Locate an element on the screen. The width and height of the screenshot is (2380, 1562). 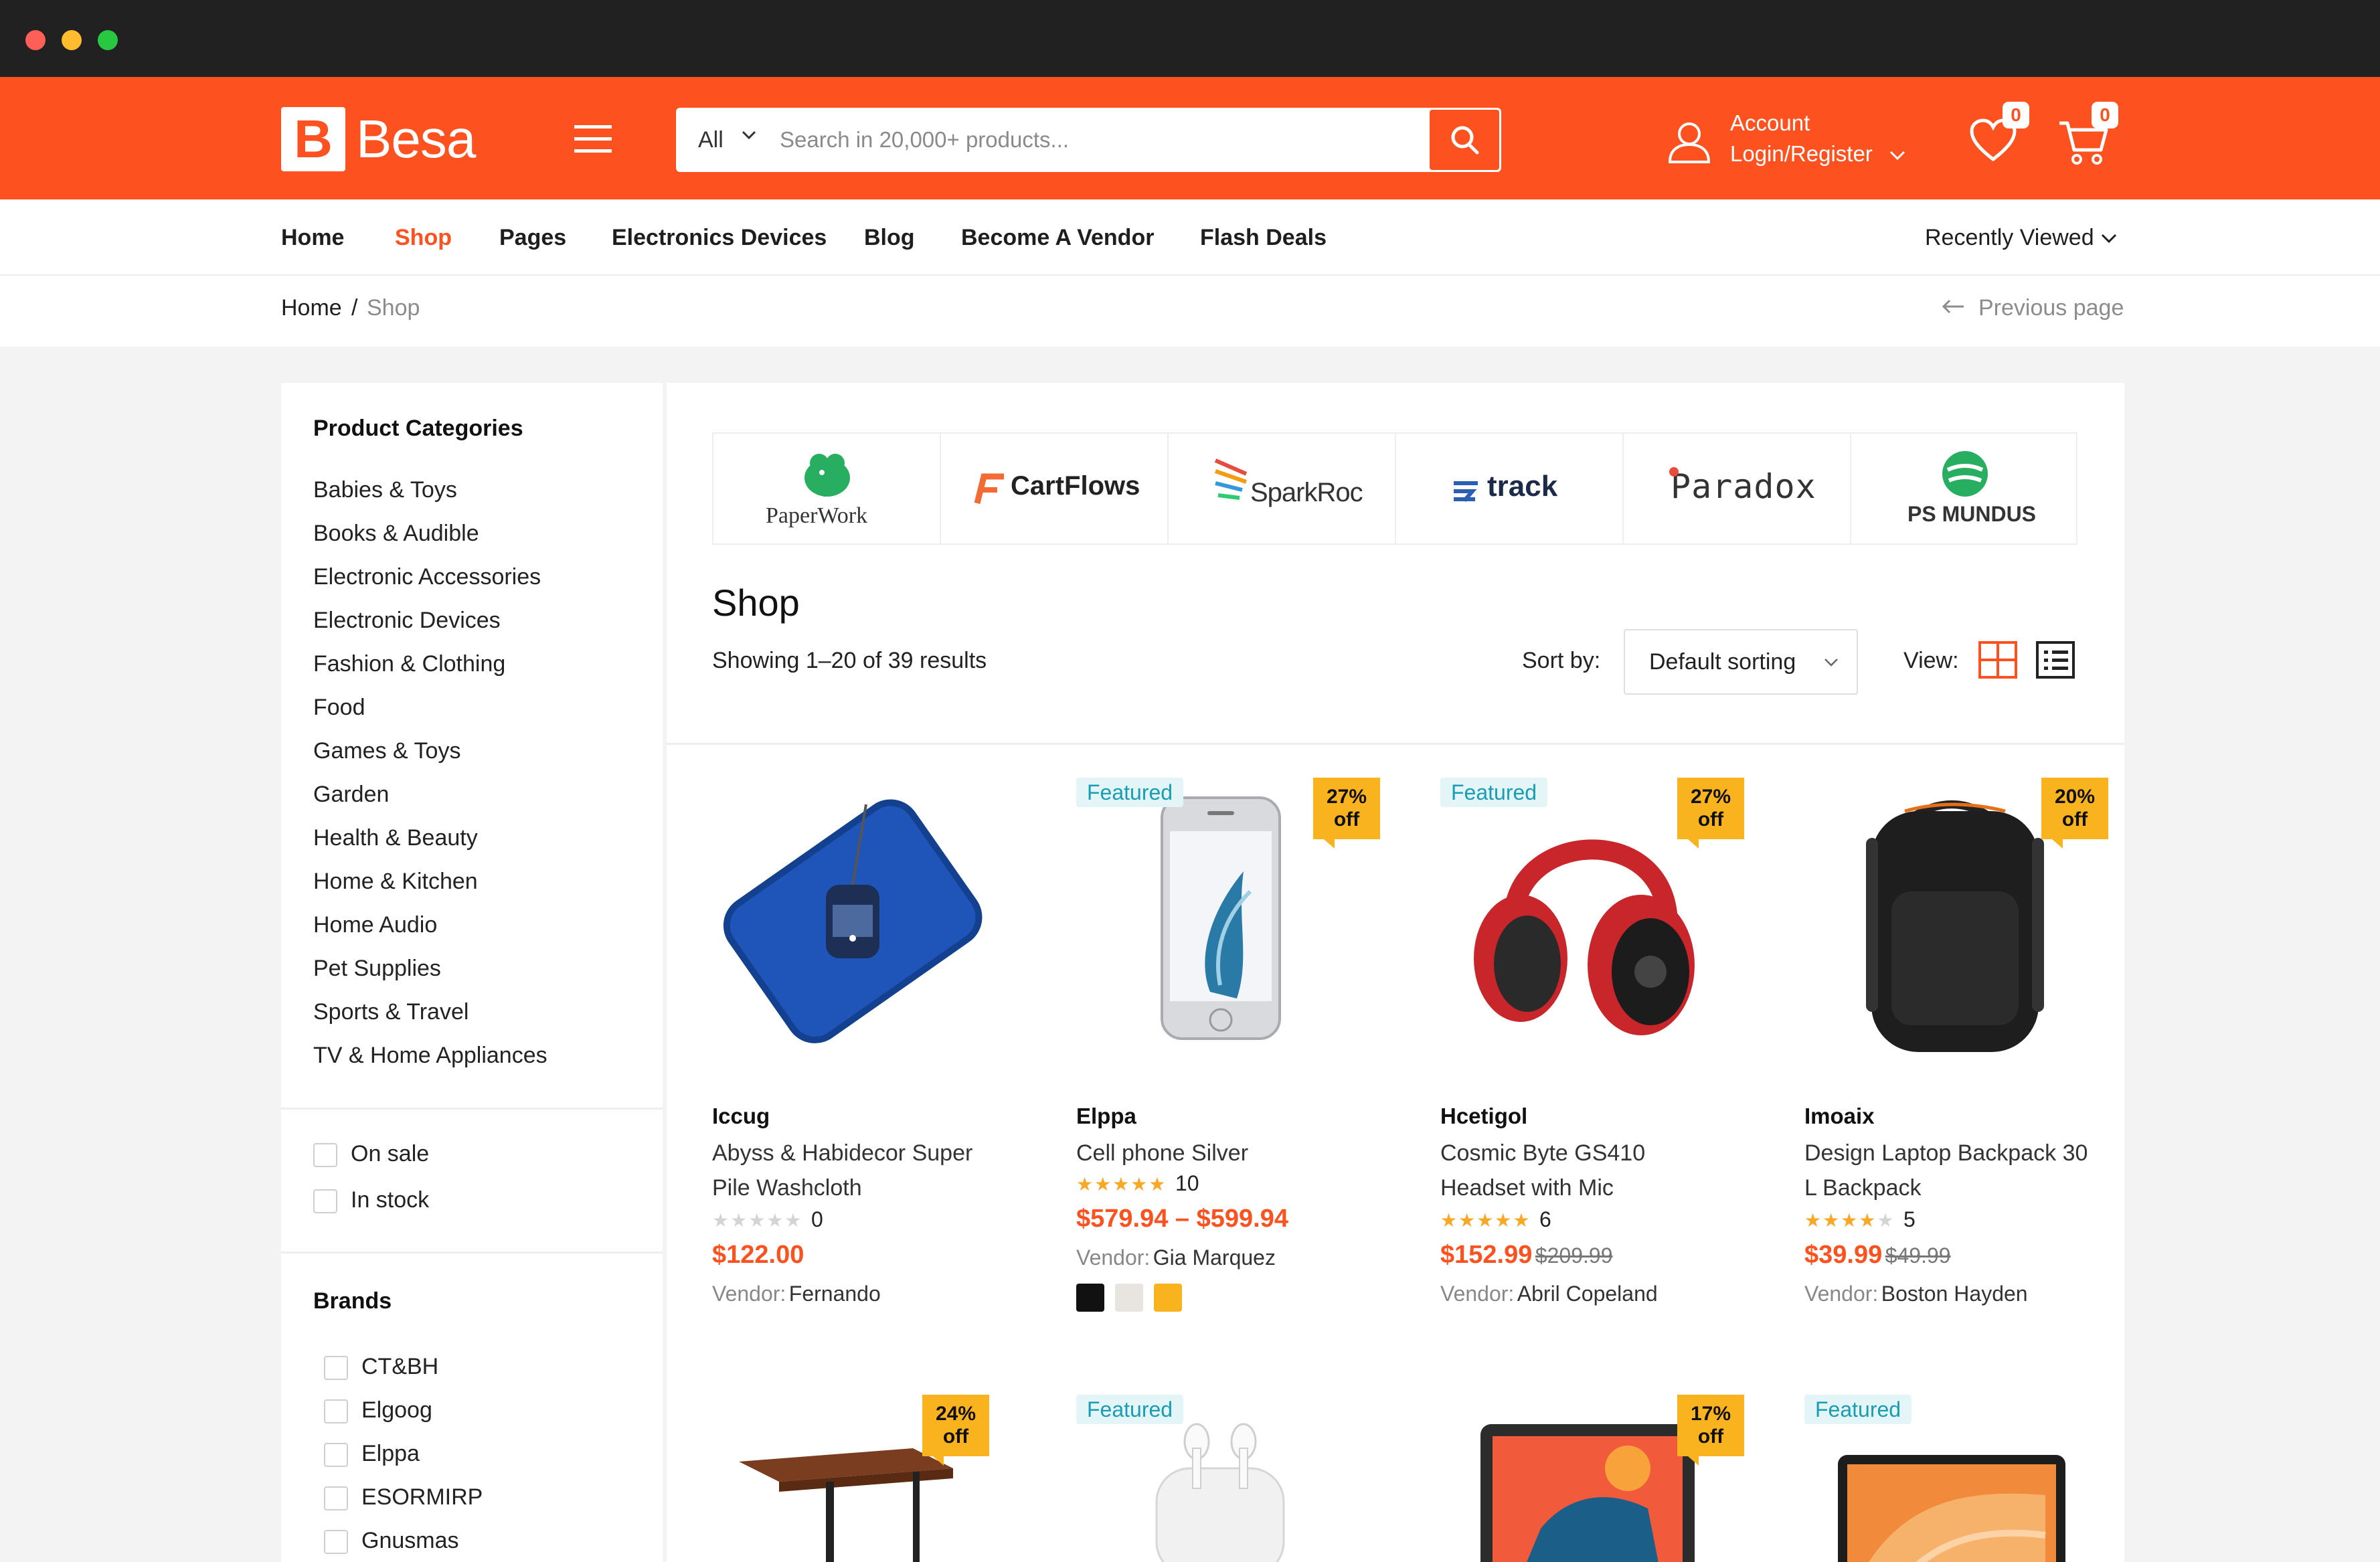
product-title: Design Laptop Backpack 30 L Backpack is located at coordinates (1952, 1170).